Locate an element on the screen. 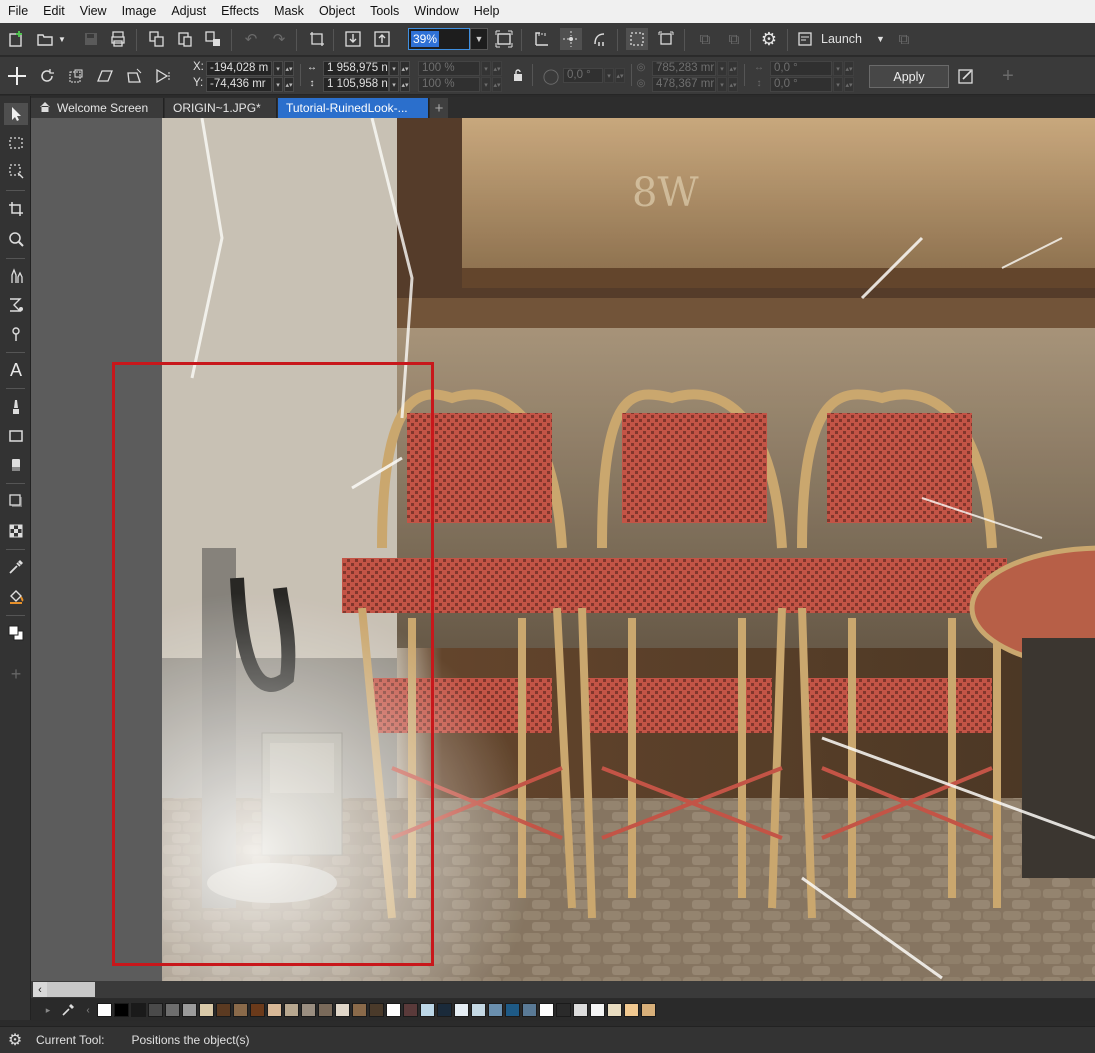 The height and width of the screenshot is (1053, 1095). rulers-icon is located at coordinates (542, 39).